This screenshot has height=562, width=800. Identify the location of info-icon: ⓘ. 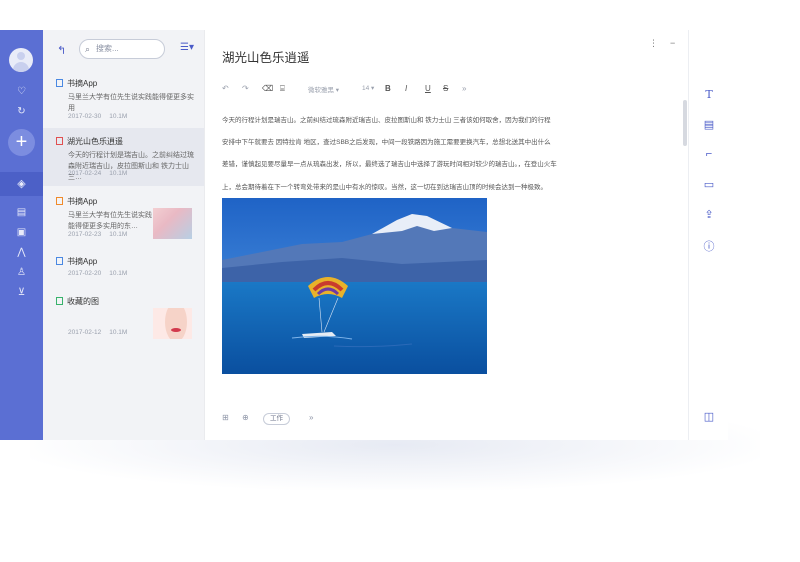
(708, 246).